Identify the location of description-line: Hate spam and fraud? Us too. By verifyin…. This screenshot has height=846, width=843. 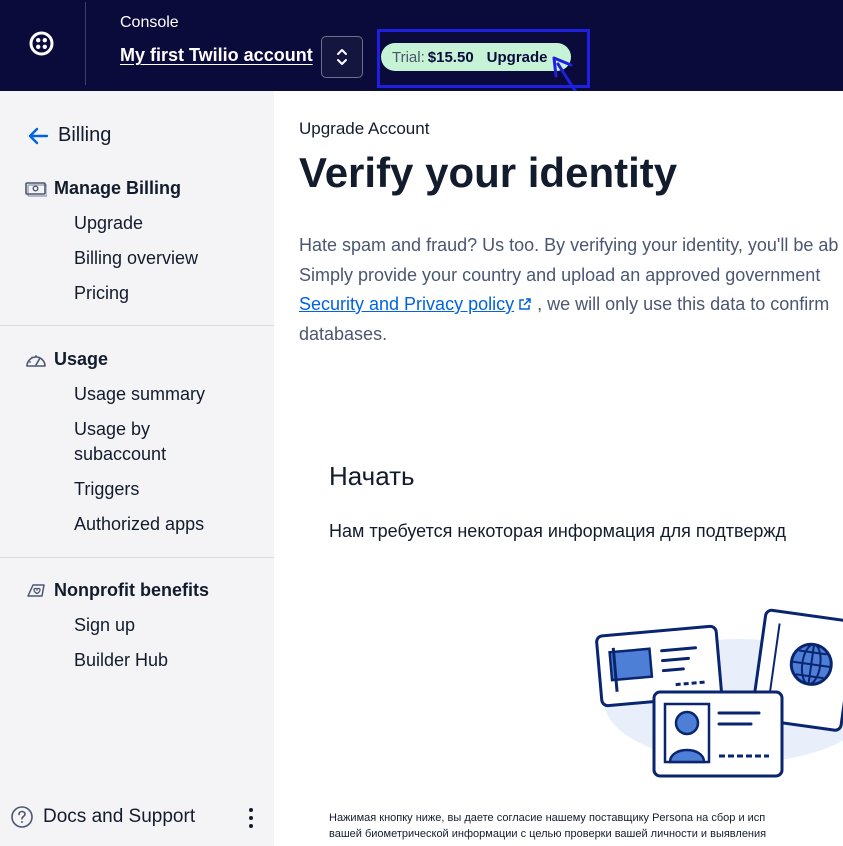
(569, 245).